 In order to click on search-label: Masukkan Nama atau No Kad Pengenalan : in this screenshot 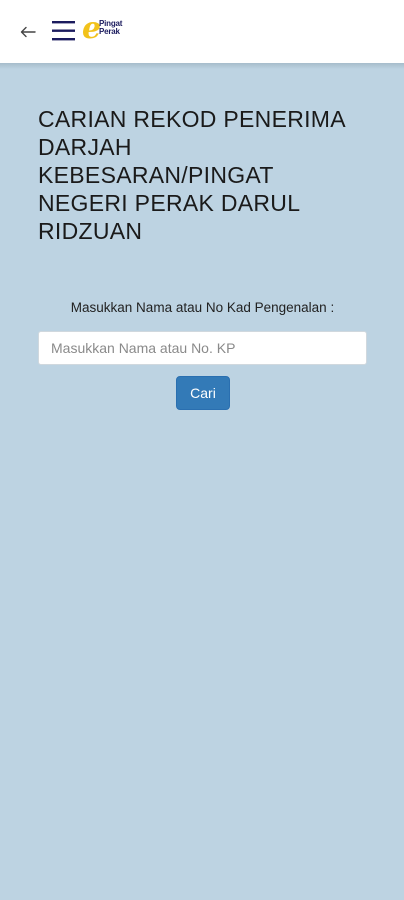, I will do `click(202, 307)`.